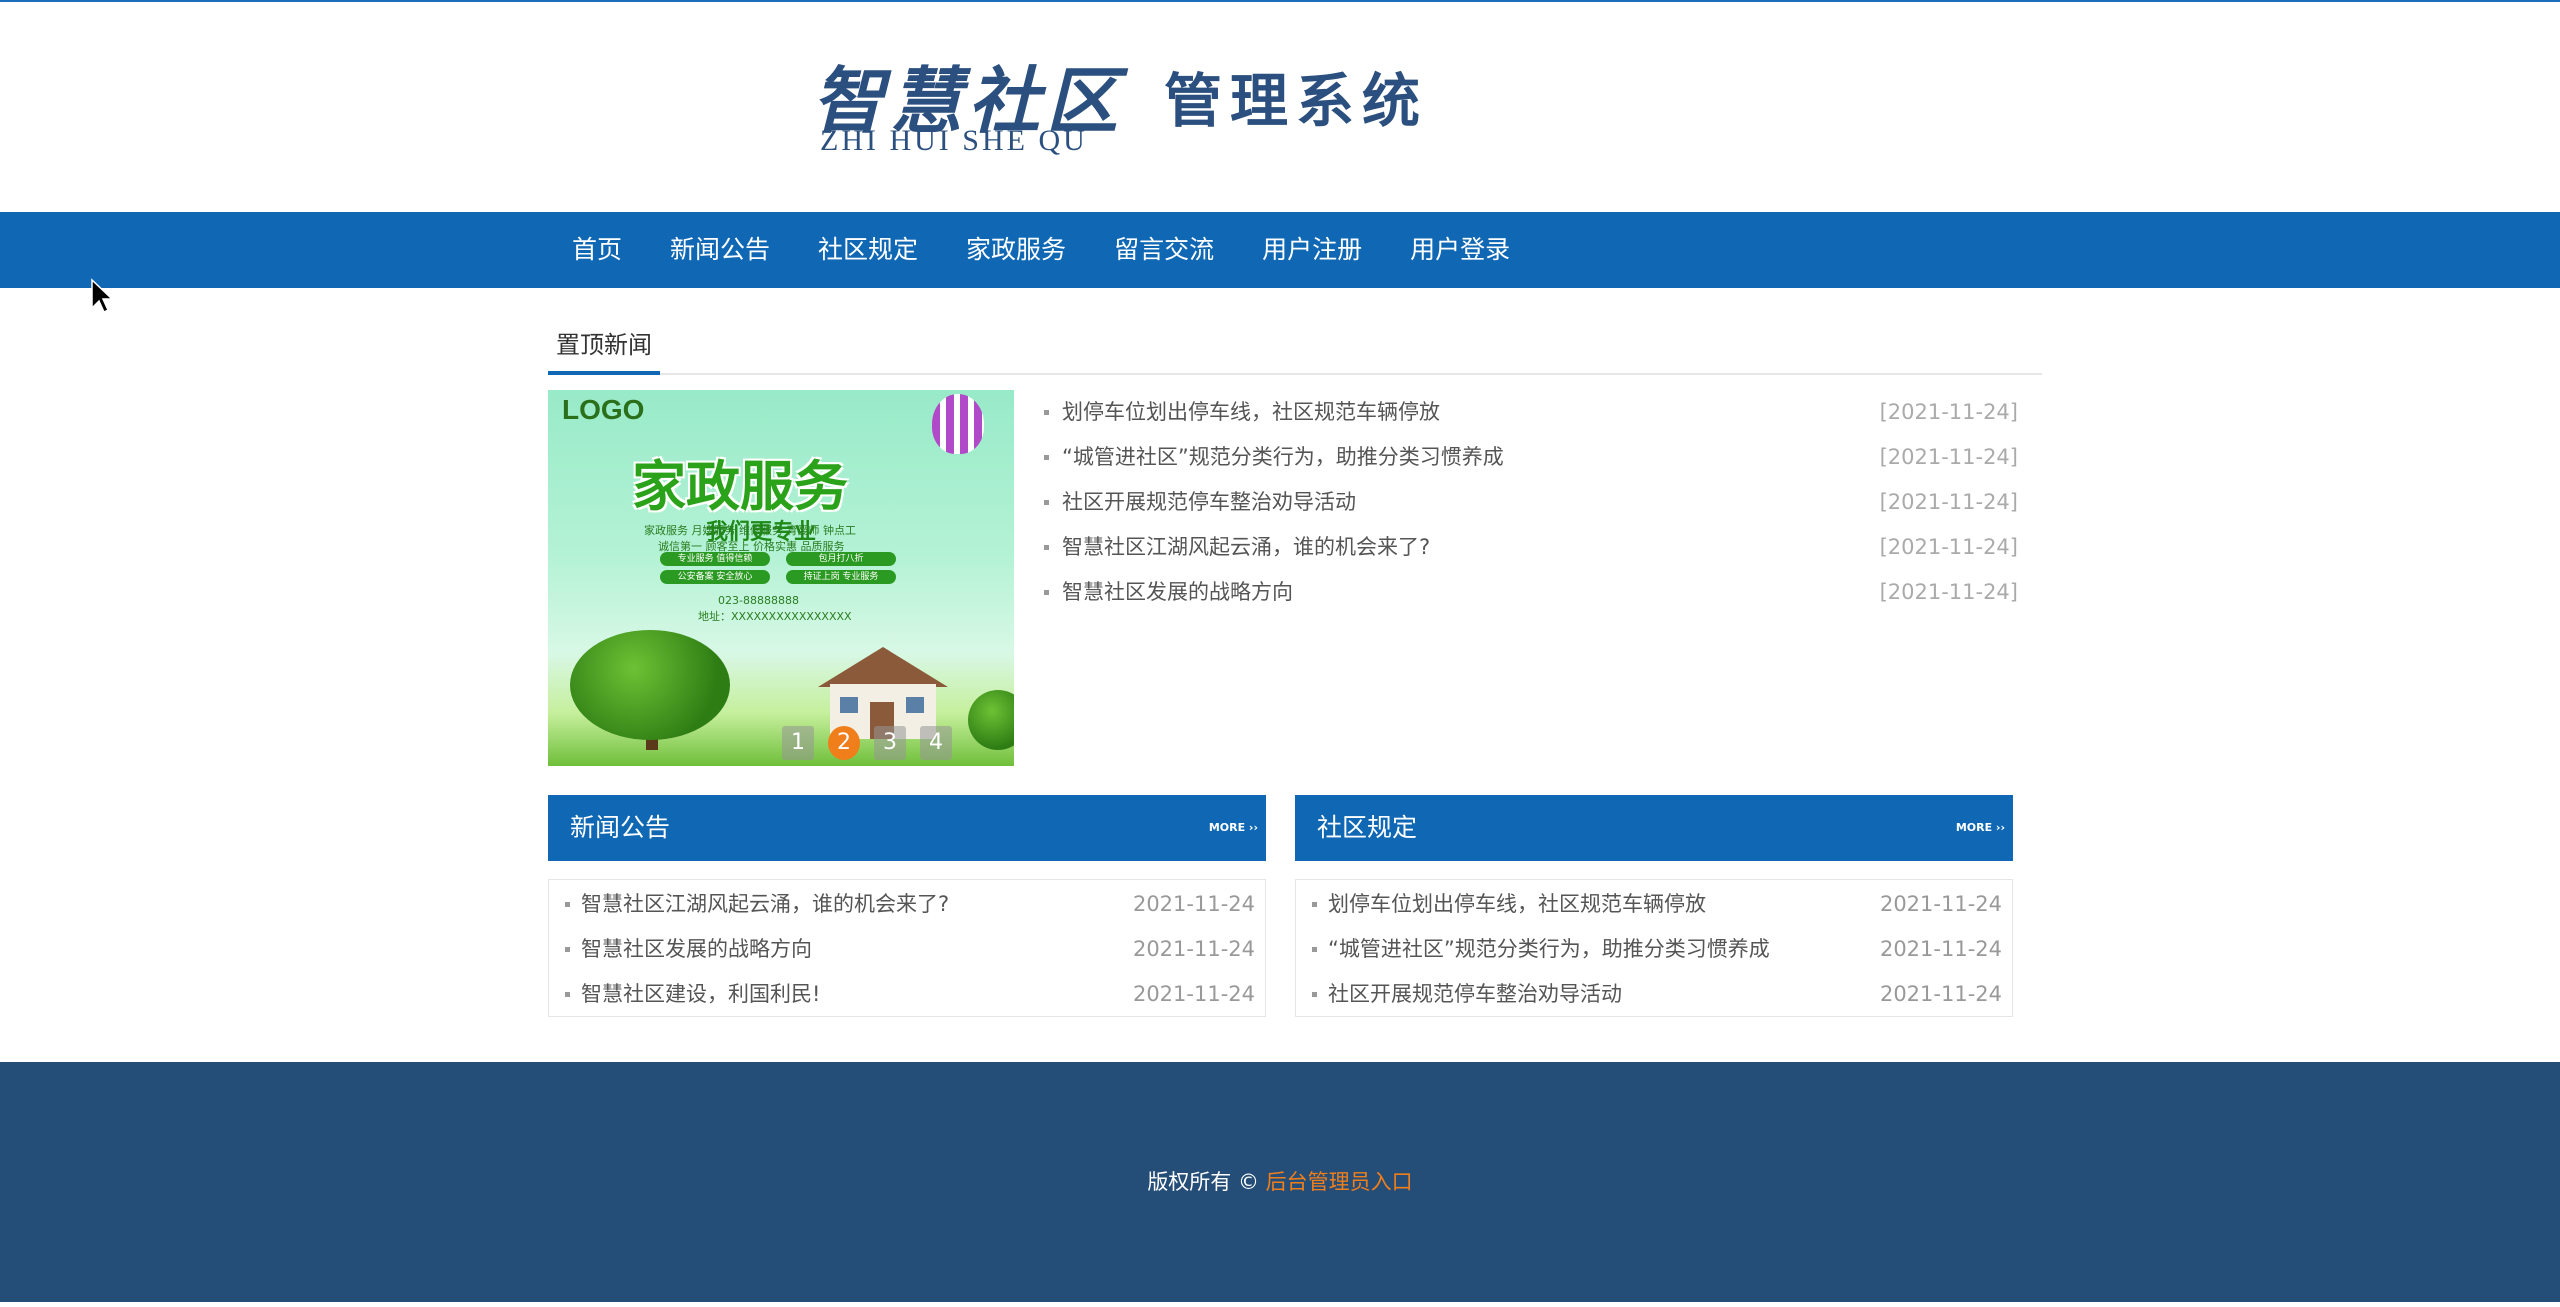 This screenshot has height=1307, width=2560. Describe the element at coordinates (1251, 412) in the screenshot. I see `news-title: 划停车位划出停车线，社区规范车辆停放` at that location.